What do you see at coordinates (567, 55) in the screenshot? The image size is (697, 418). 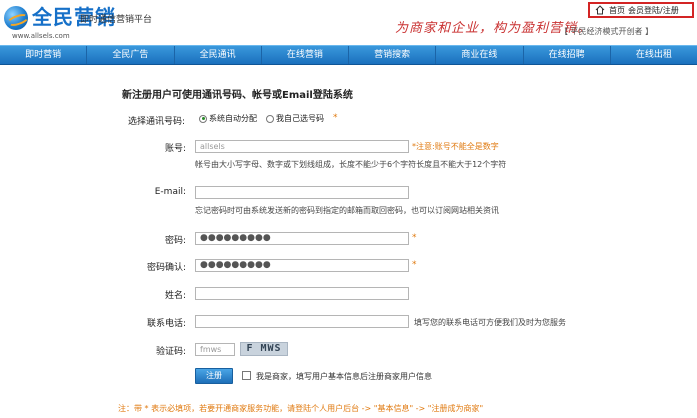 I see `nav-item-jobs: 在线招聘` at bounding box center [567, 55].